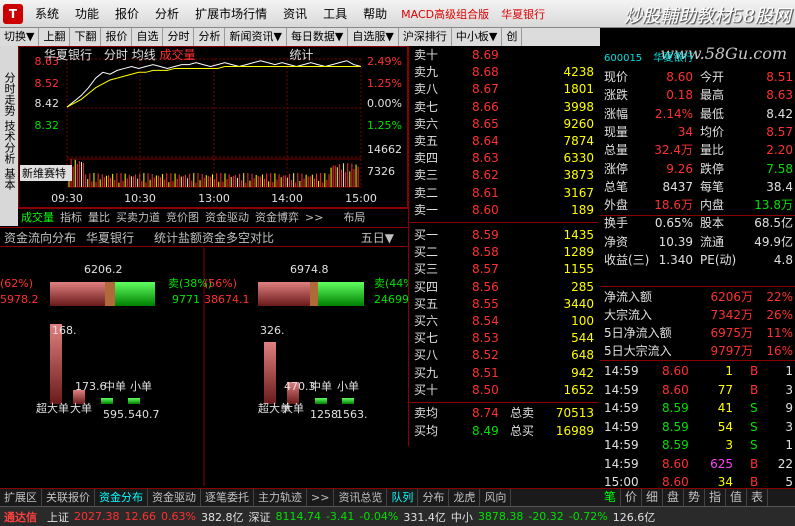 Image resolution: width=795 pixels, height=526 pixels. What do you see at coordinates (167, 13) in the screenshot?
I see `menu-analysis: 分析` at bounding box center [167, 13].